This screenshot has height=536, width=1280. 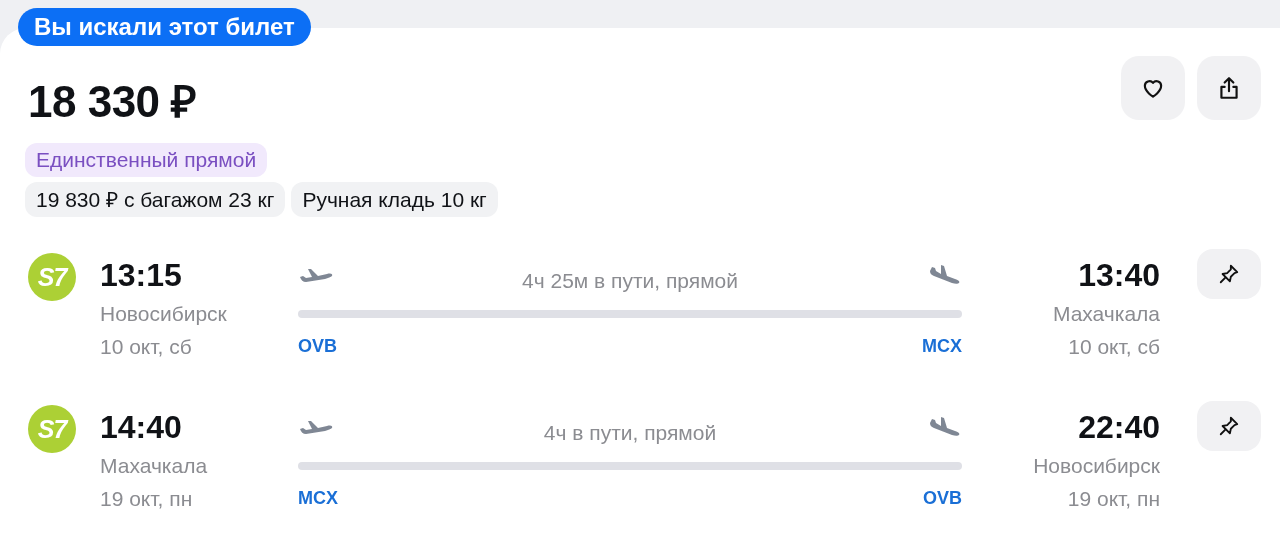 What do you see at coordinates (146, 160) in the screenshot?
I see `highlight-tag: Единственный прямой` at bounding box center [146, 160].